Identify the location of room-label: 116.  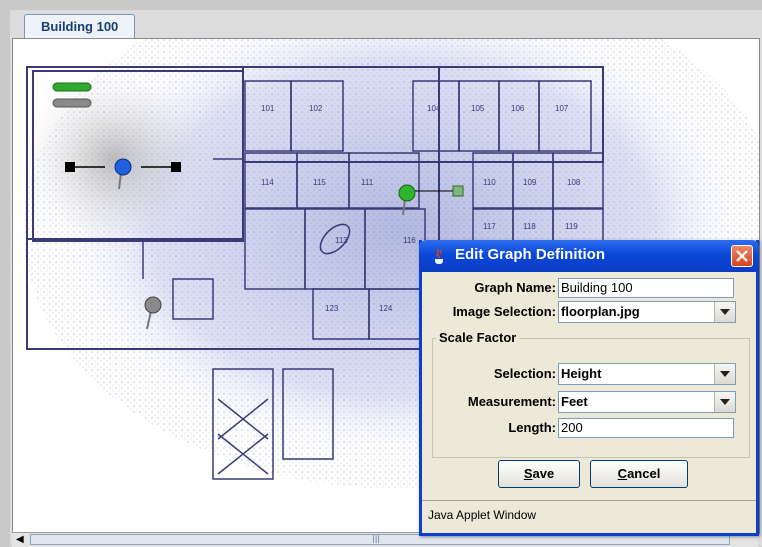
(409, 240).